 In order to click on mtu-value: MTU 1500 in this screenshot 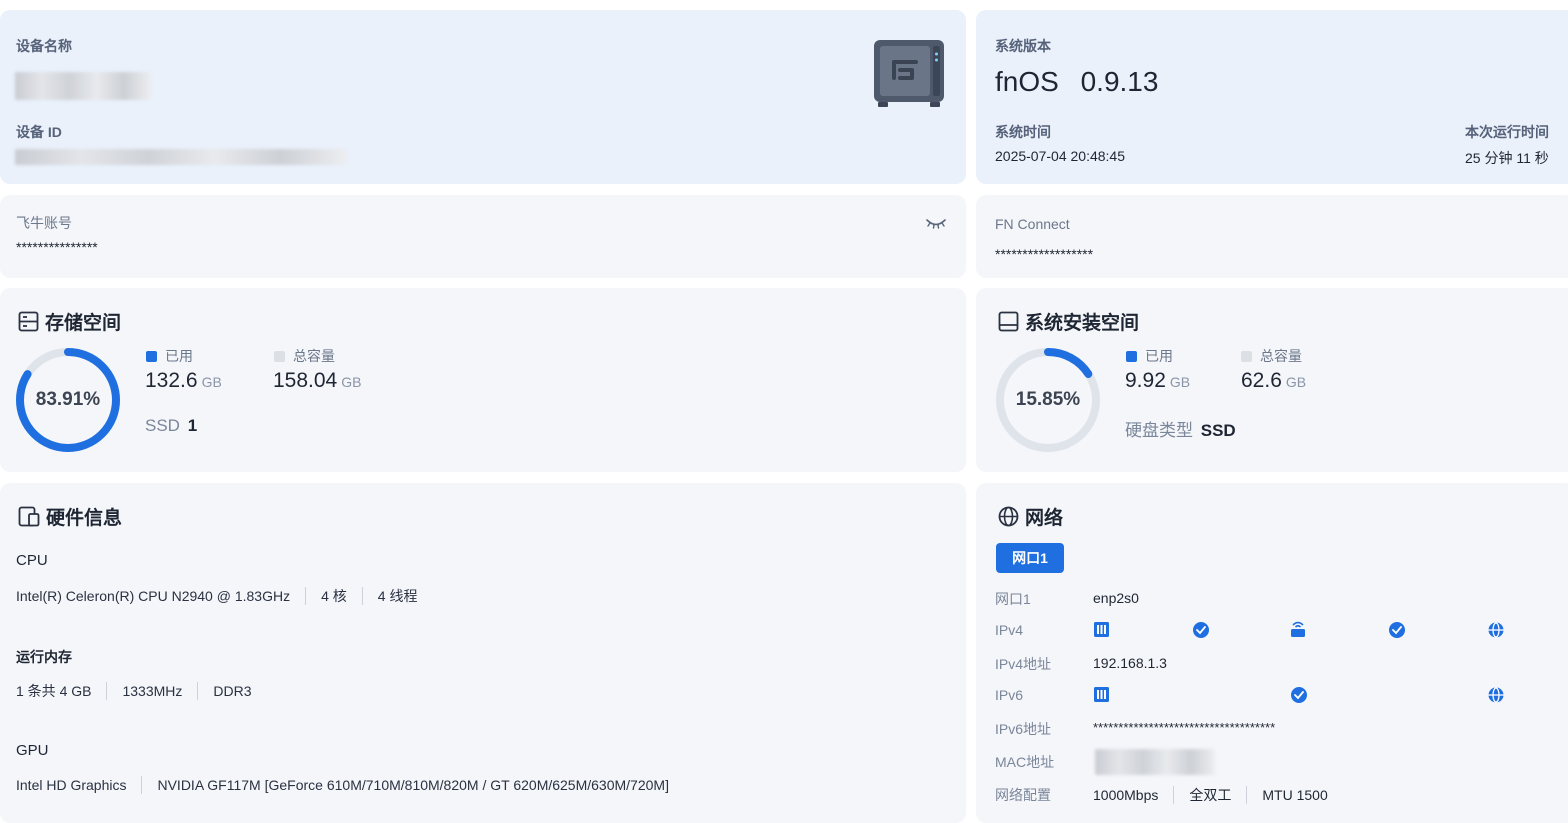, I will do `click(1295, 795)`.